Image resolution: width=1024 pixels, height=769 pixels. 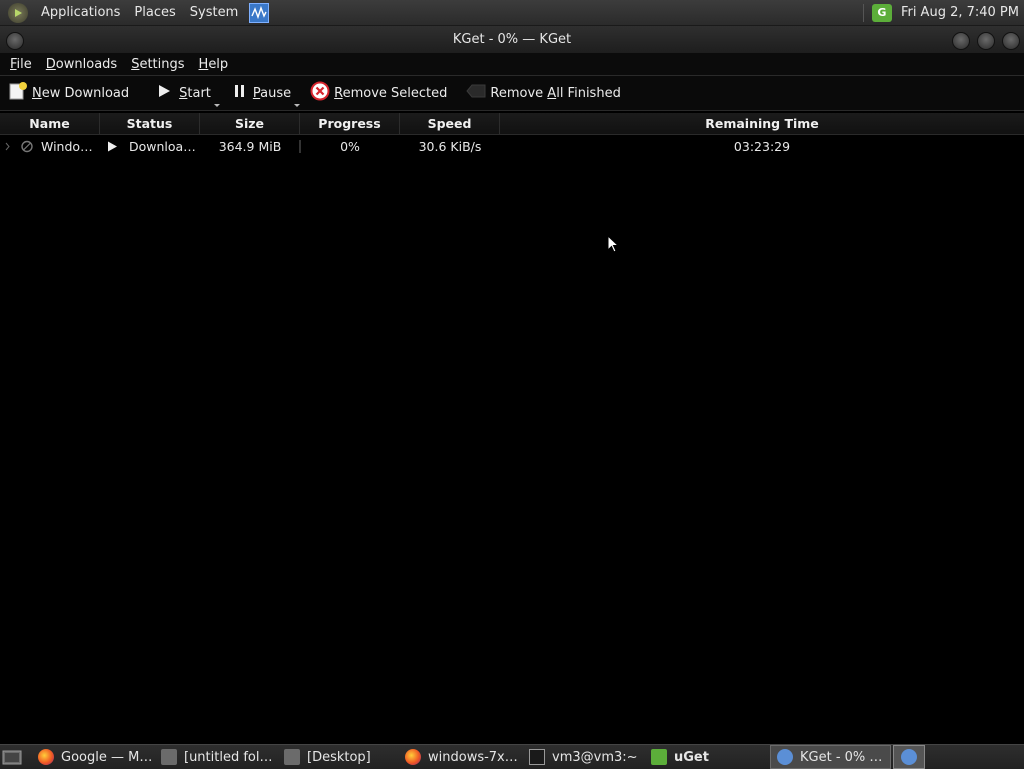 What do you see at coordinates (986, 41) in the screenshot?
I see `maximize-icon` at bounding box center [986, 41].